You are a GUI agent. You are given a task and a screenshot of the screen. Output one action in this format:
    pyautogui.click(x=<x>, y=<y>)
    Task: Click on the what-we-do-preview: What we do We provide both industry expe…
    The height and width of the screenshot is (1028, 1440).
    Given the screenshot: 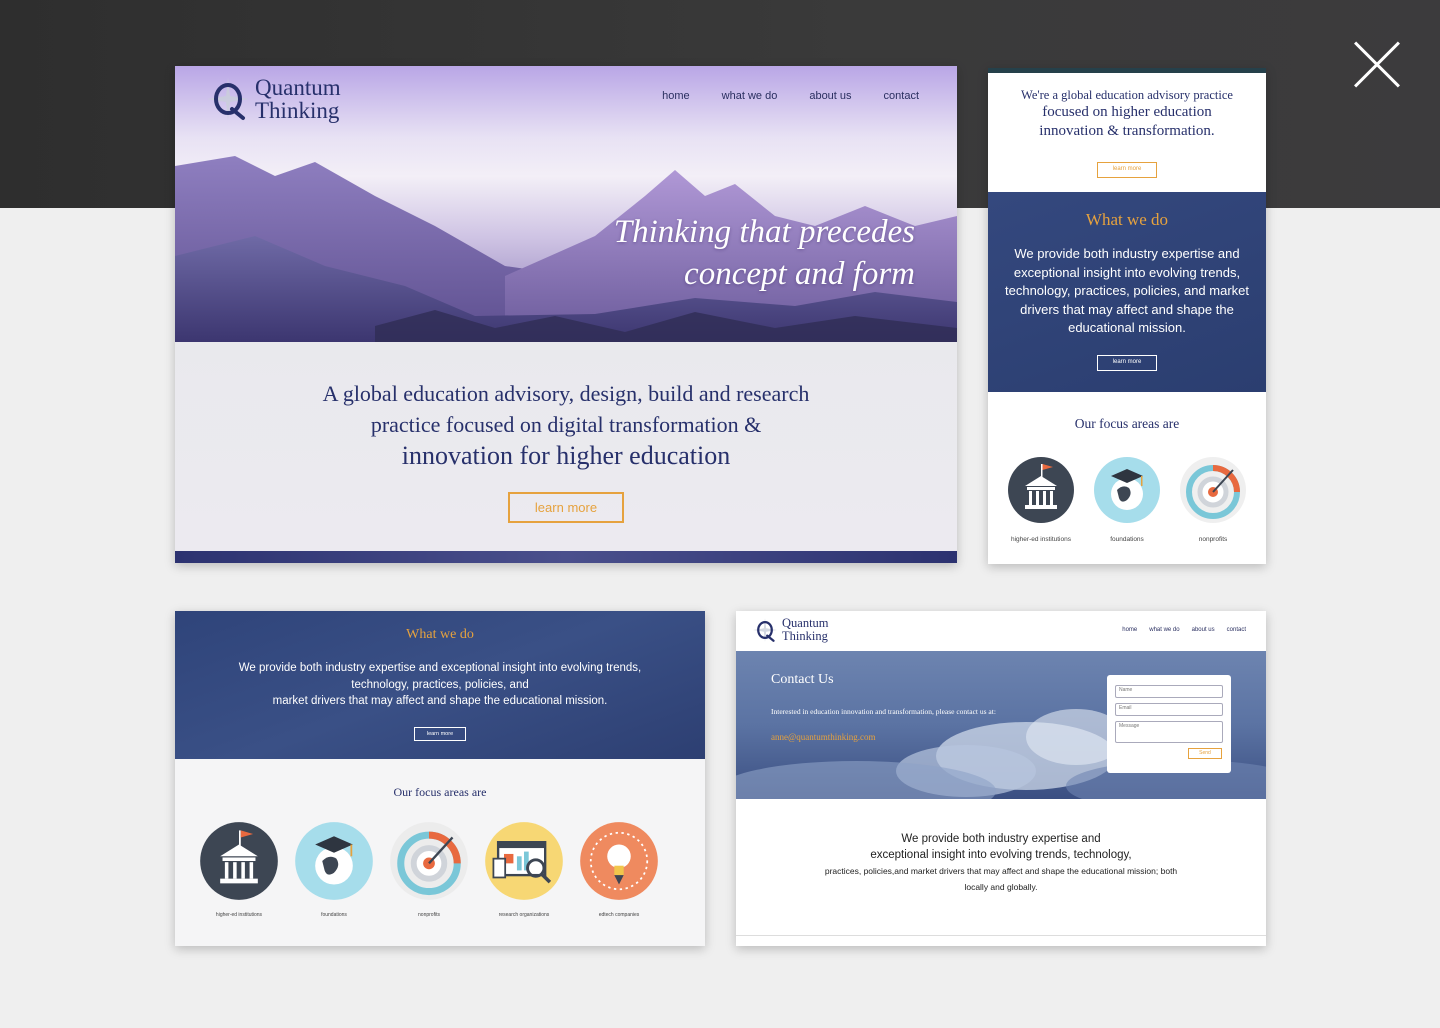 What is the action you would take?
    pyautogui.click(x=440, y=778)
    